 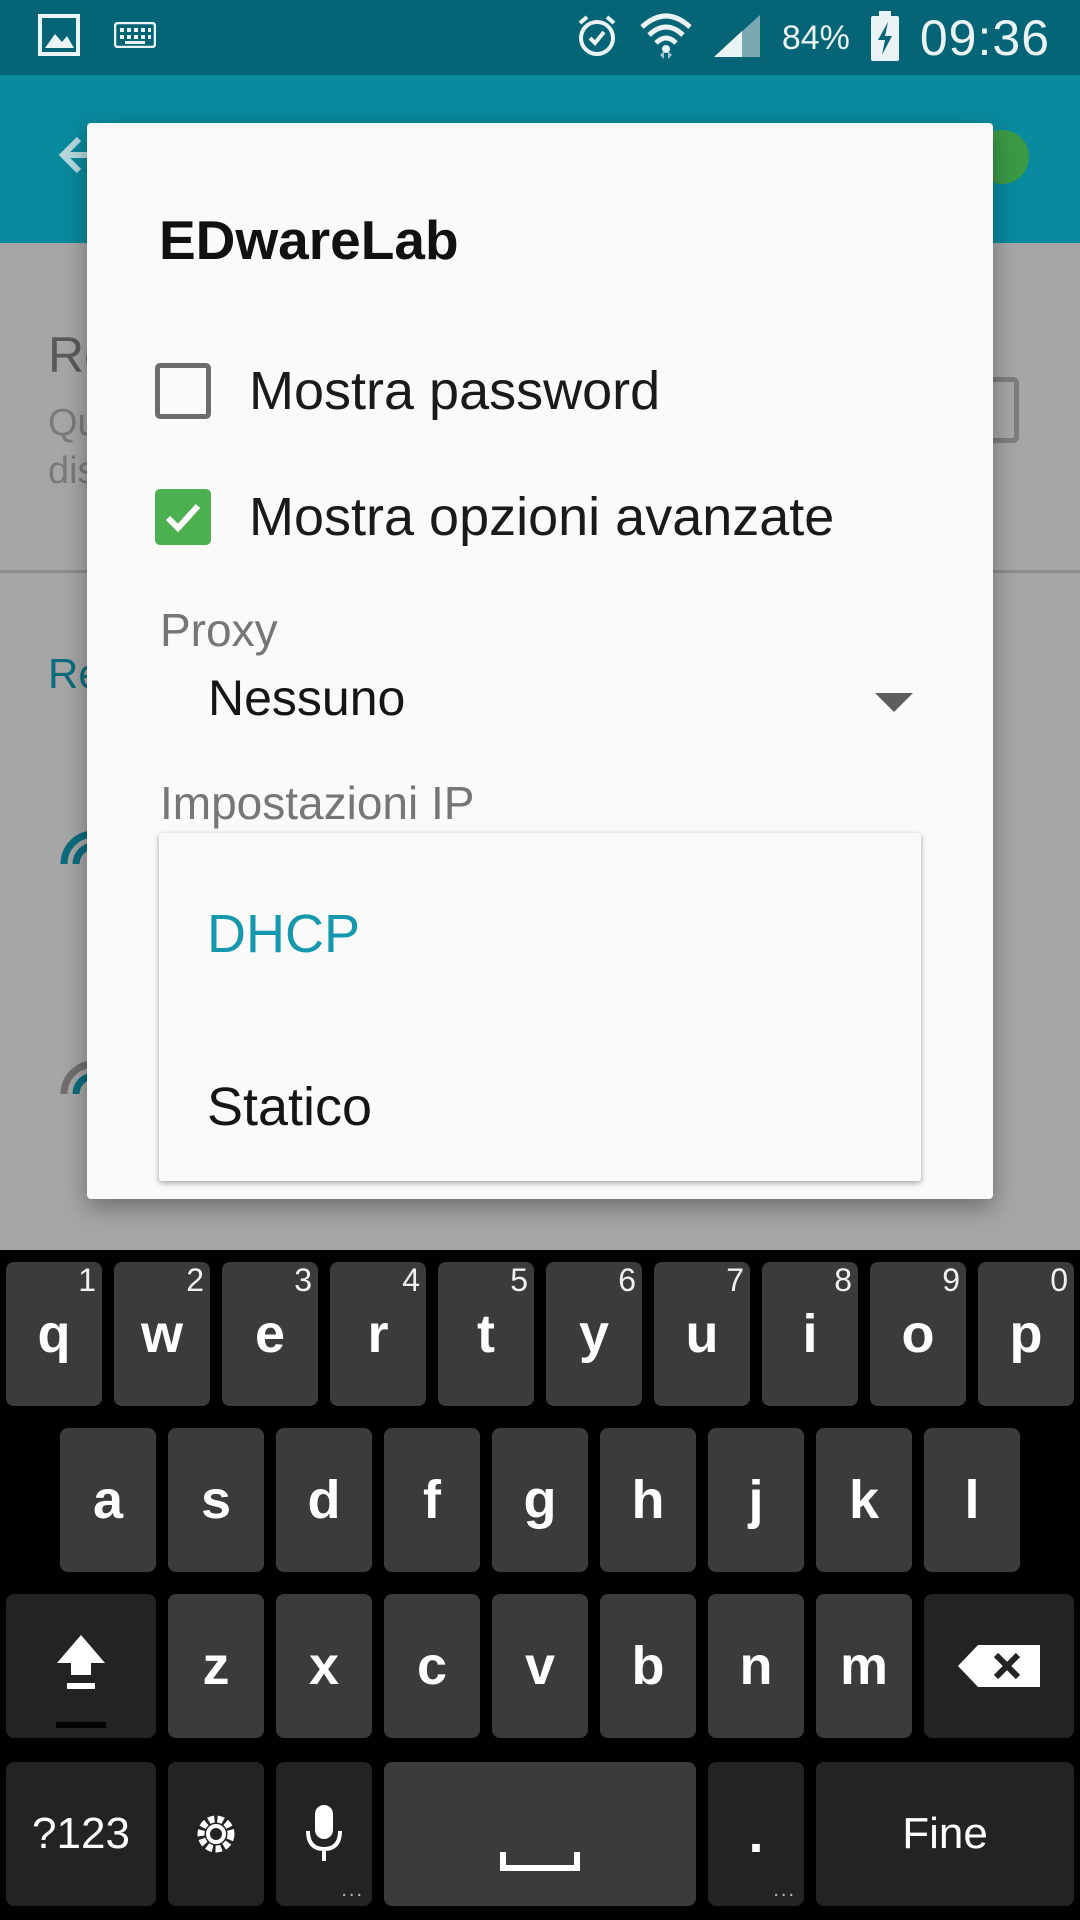 I want to click on shift-key, so click(x=81, y=1666).